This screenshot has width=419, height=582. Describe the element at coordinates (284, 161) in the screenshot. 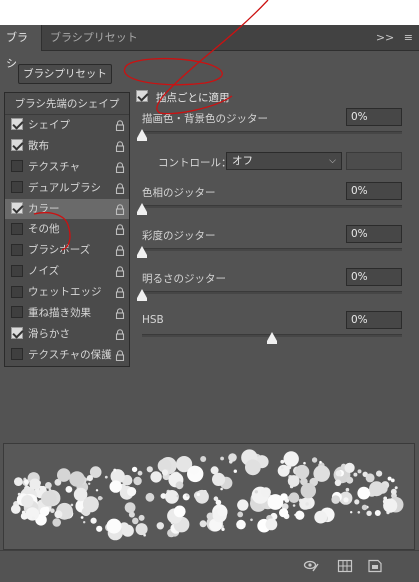

I see `control-select: オフ ⌵` at that location.